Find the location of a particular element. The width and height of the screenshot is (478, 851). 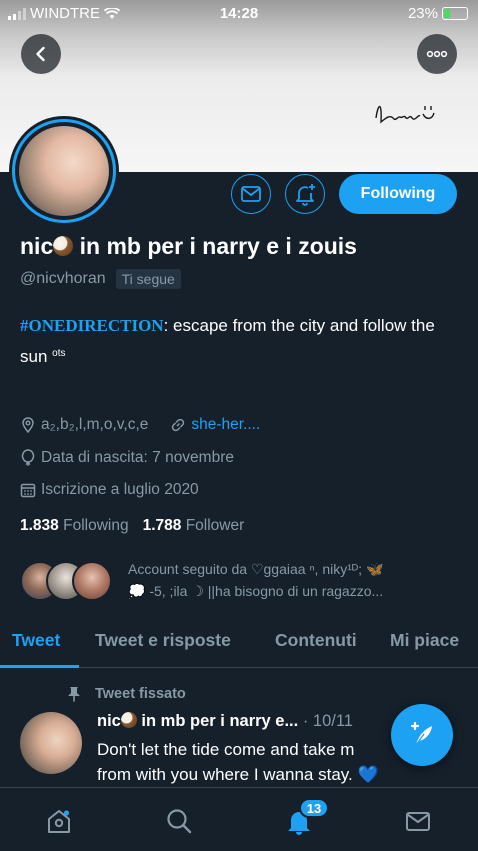

profile-avatar is located at coordinates (64, 171).